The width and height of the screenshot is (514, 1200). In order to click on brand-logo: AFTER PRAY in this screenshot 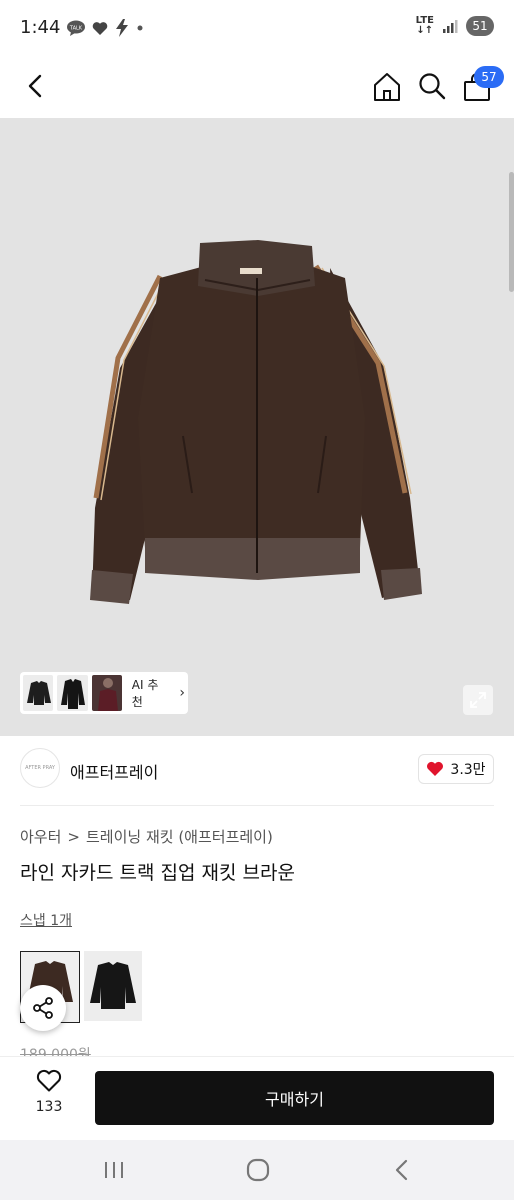, I will do `click(40, 768)`.